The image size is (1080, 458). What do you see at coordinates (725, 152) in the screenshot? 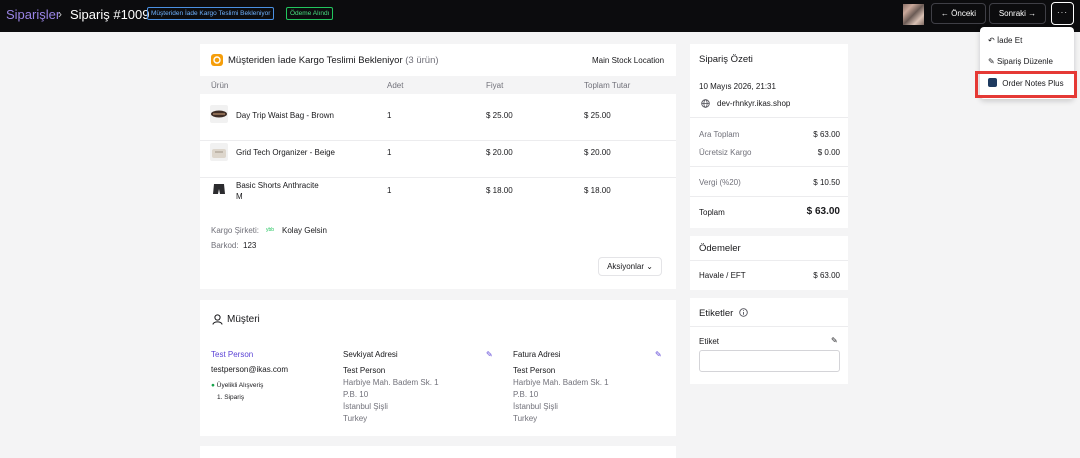
I see `shipping-label: Ücretsiz Kargo` at bounding box center [725, 152].